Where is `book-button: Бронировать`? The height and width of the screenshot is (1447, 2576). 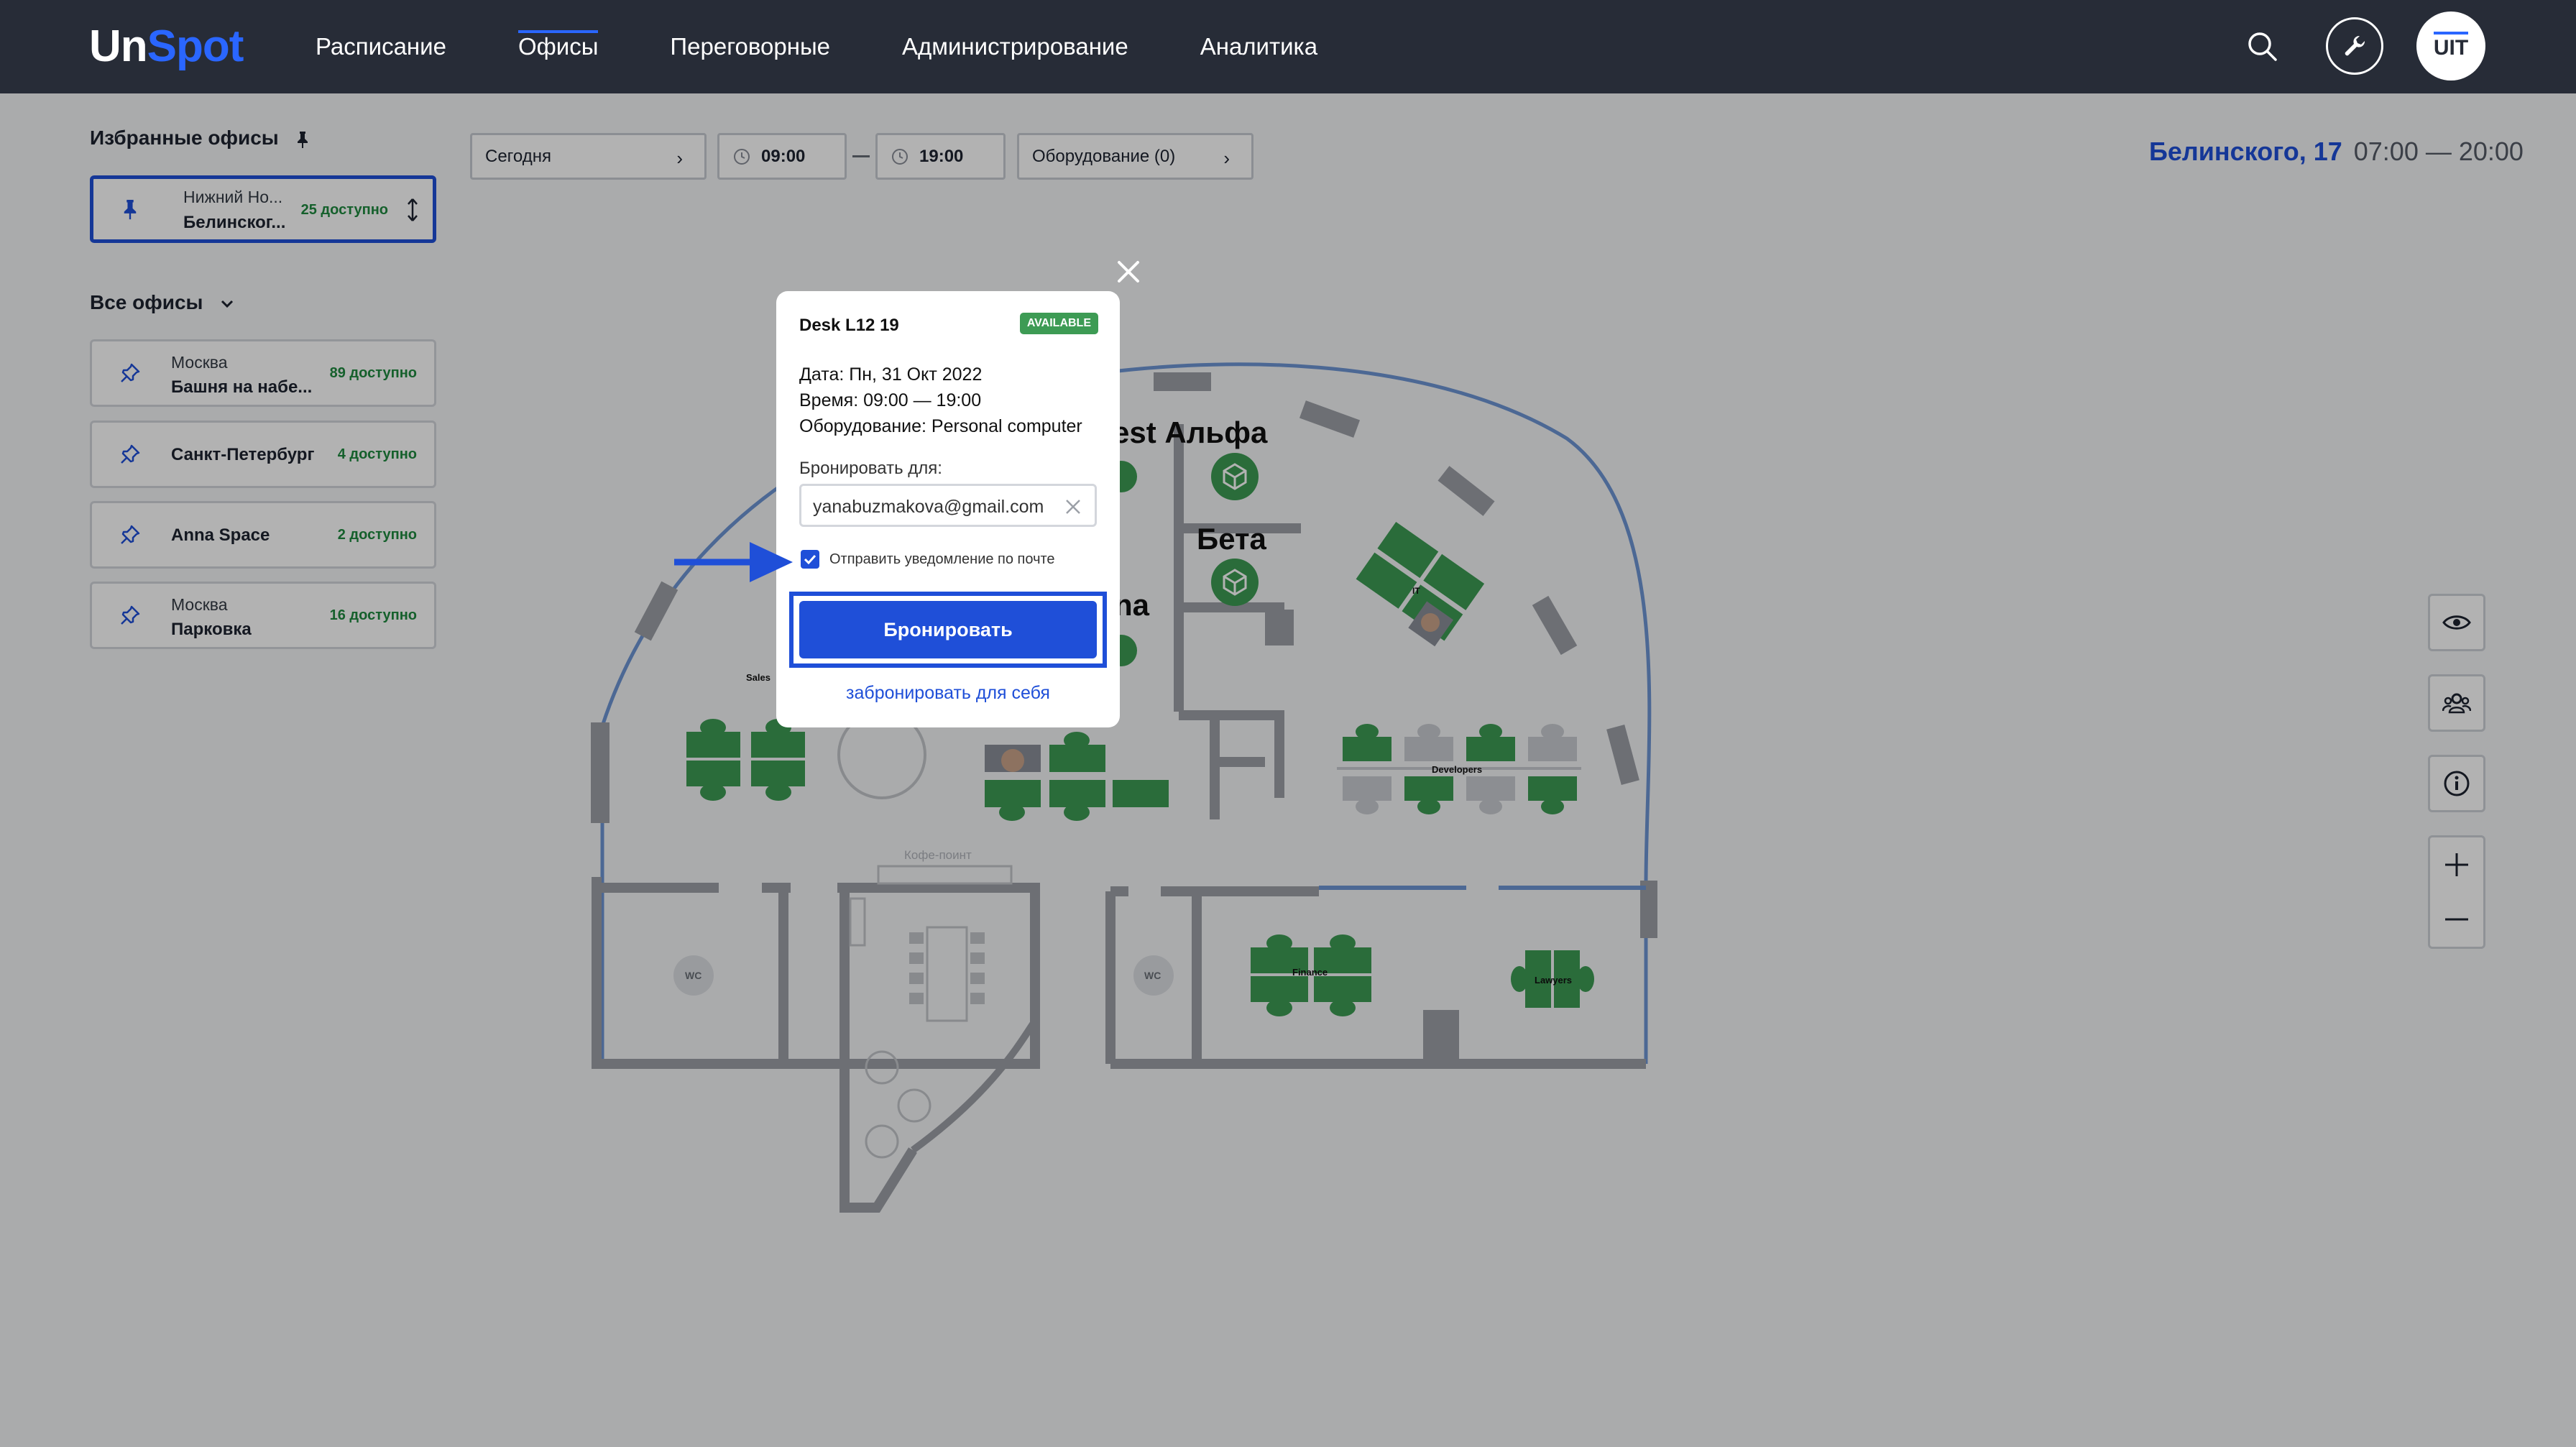
book-button: Бронировать is located at coordinates (948, 629).